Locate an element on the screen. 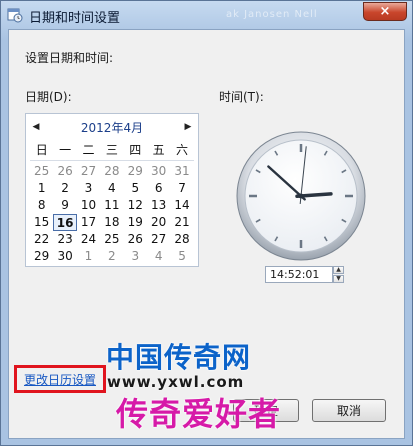 This screenshot has height=446, width=413. calendar-day: 9 is located at coordinates (64, 205).